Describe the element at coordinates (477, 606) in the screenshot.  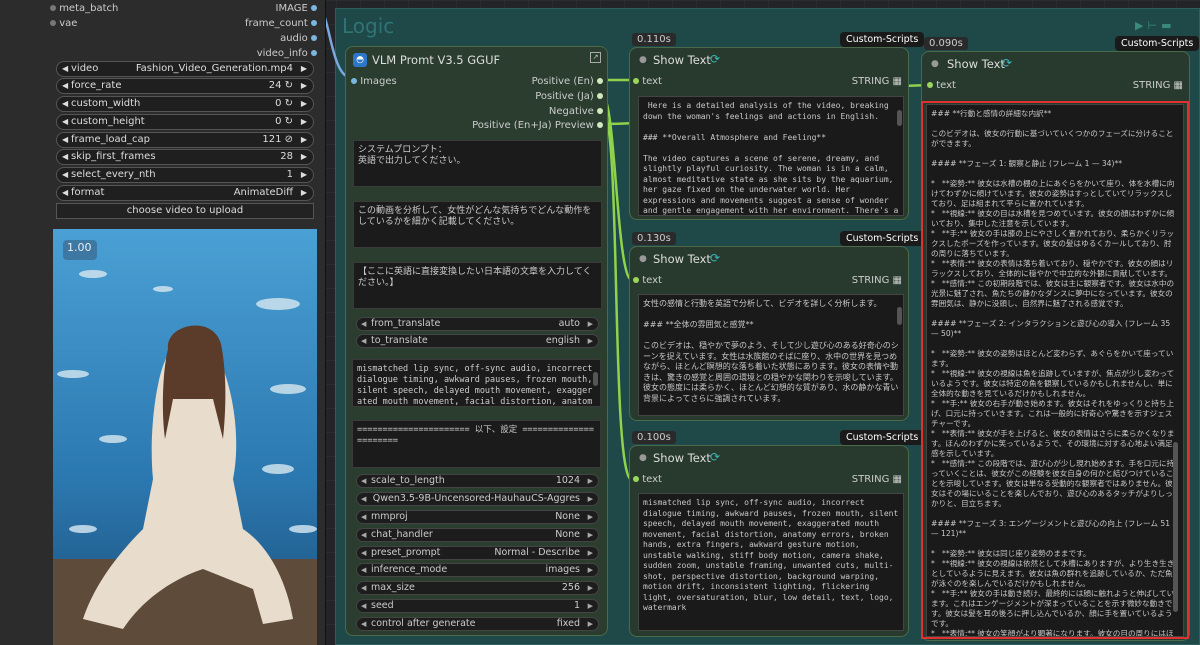
I see `widget-seed: ◀ seed 1 ▶` at that location.